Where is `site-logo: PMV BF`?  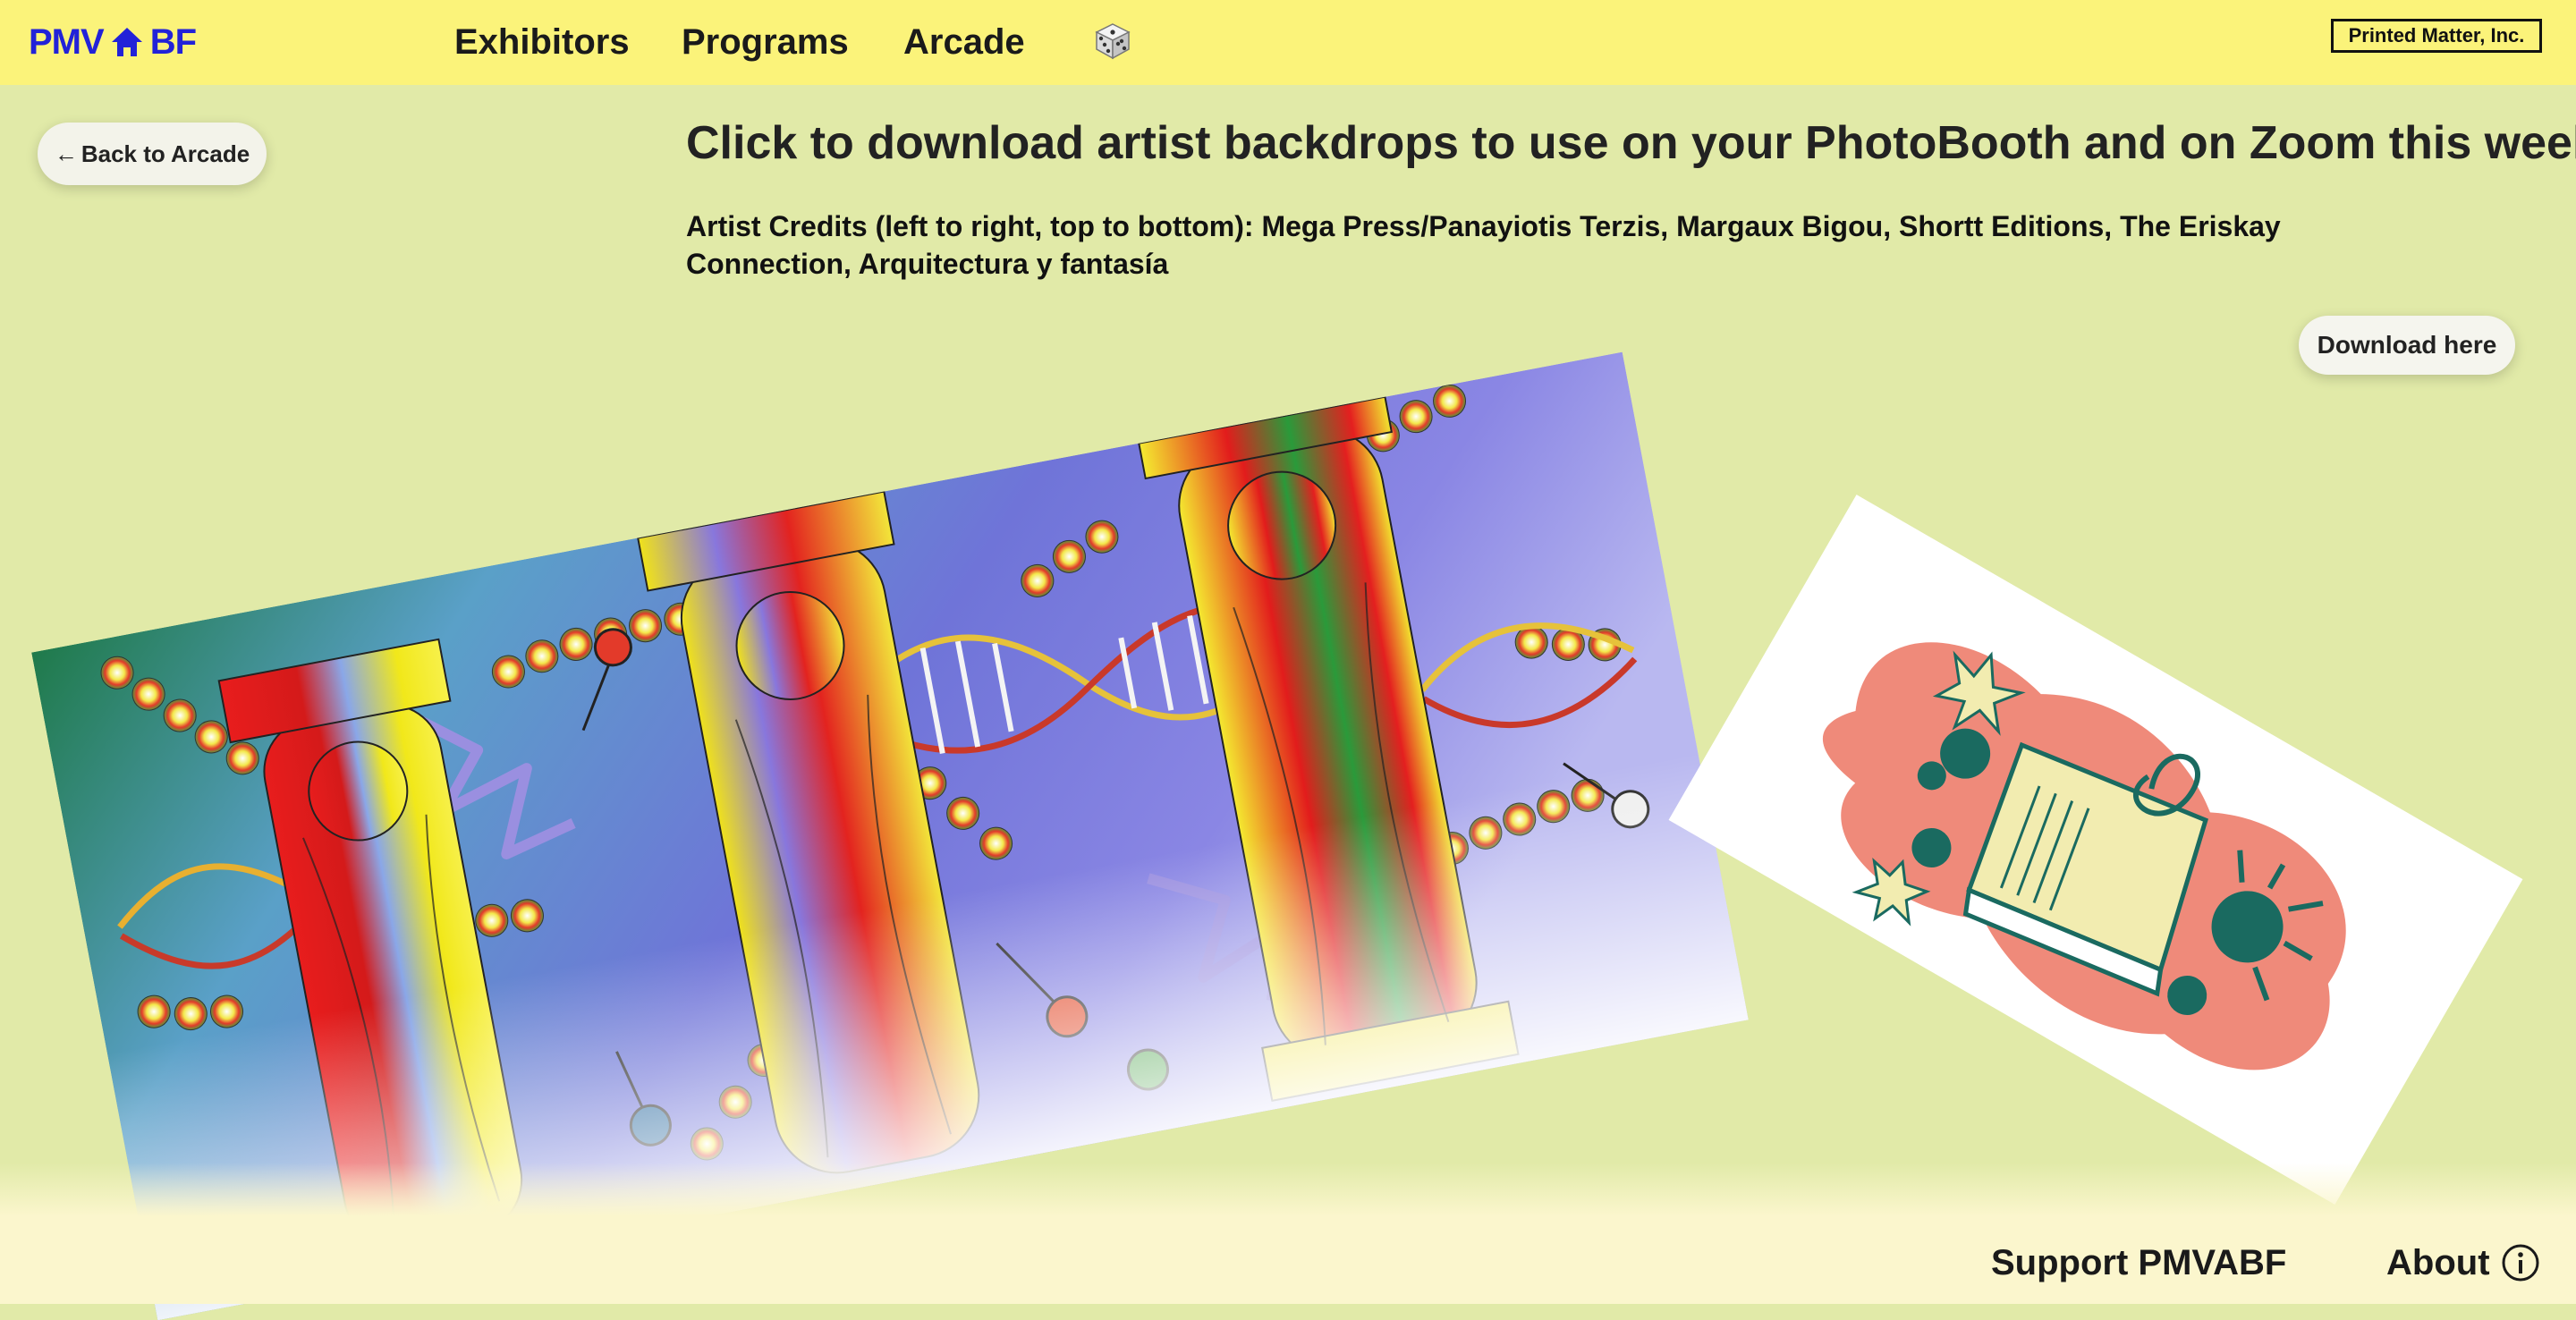 site-logo: PMV BF is located at coordinates (113, 42).